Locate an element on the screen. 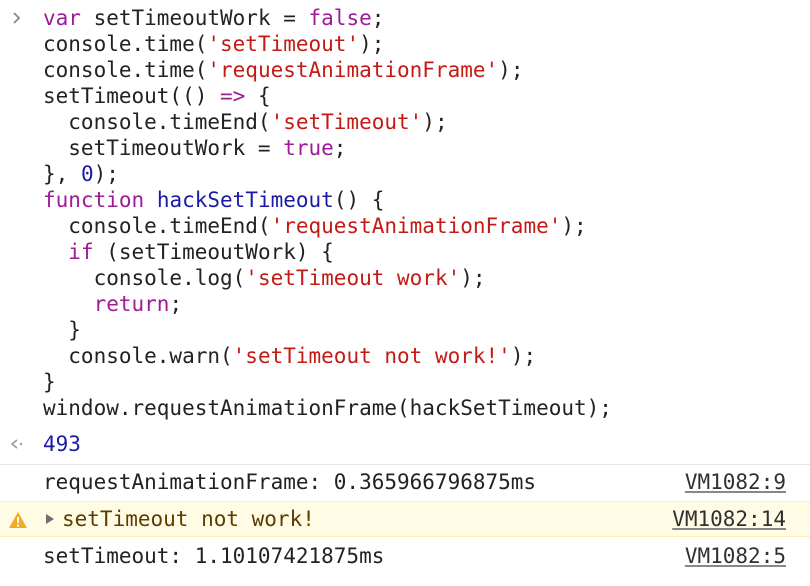 The width and height of the screenshot is (810, 586). log-message: requestAnimationFrame: 0.365966796875ms is located at coordinates (290, 482).